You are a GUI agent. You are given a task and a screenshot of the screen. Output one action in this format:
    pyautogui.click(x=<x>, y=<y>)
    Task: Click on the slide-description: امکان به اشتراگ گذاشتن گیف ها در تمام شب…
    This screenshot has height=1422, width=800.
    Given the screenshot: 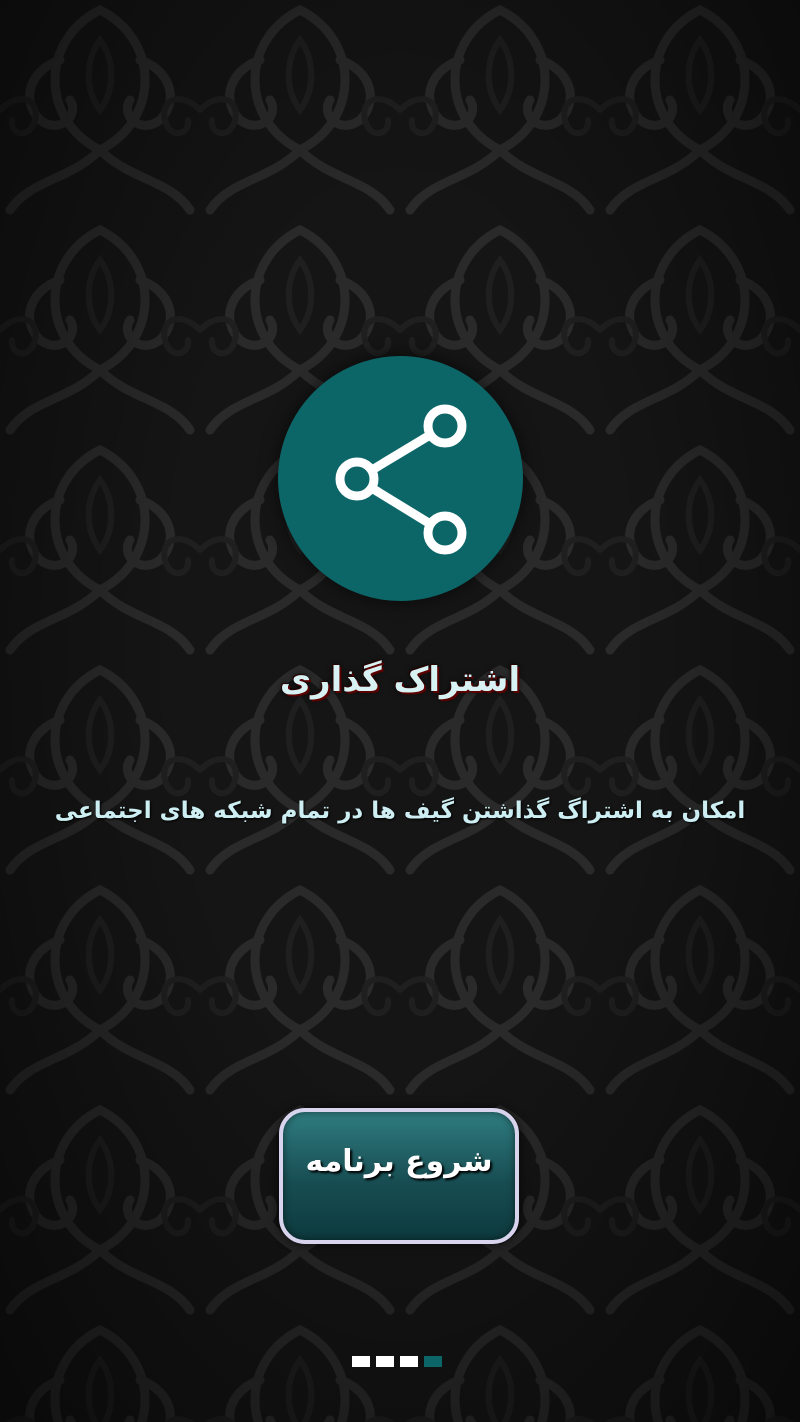 What is the action you would take?
    pyautogui.click(x=400, y=811)
    